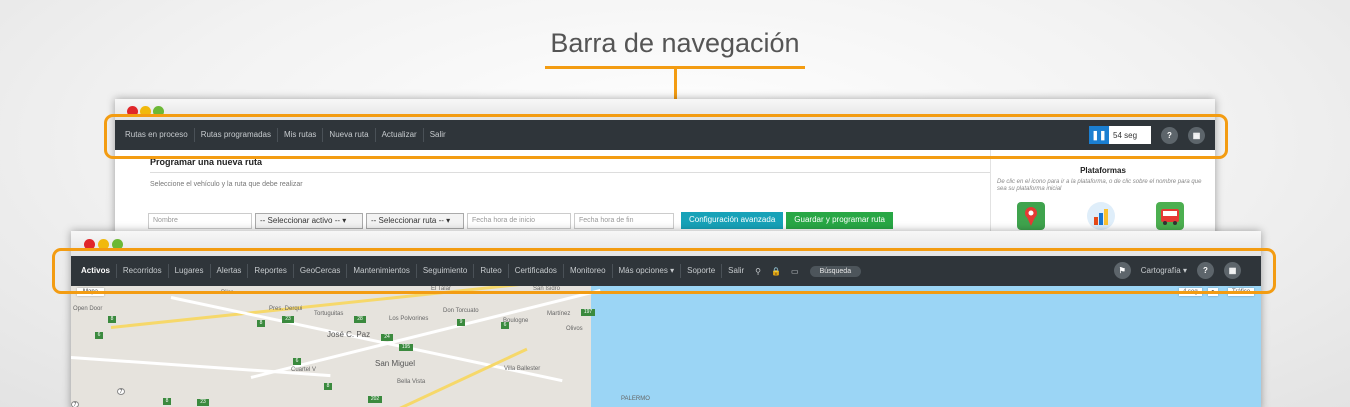  Describe the element at coordinates (461, 311) in the screenshot. I see `map-label: Don Torcuato` at that location.